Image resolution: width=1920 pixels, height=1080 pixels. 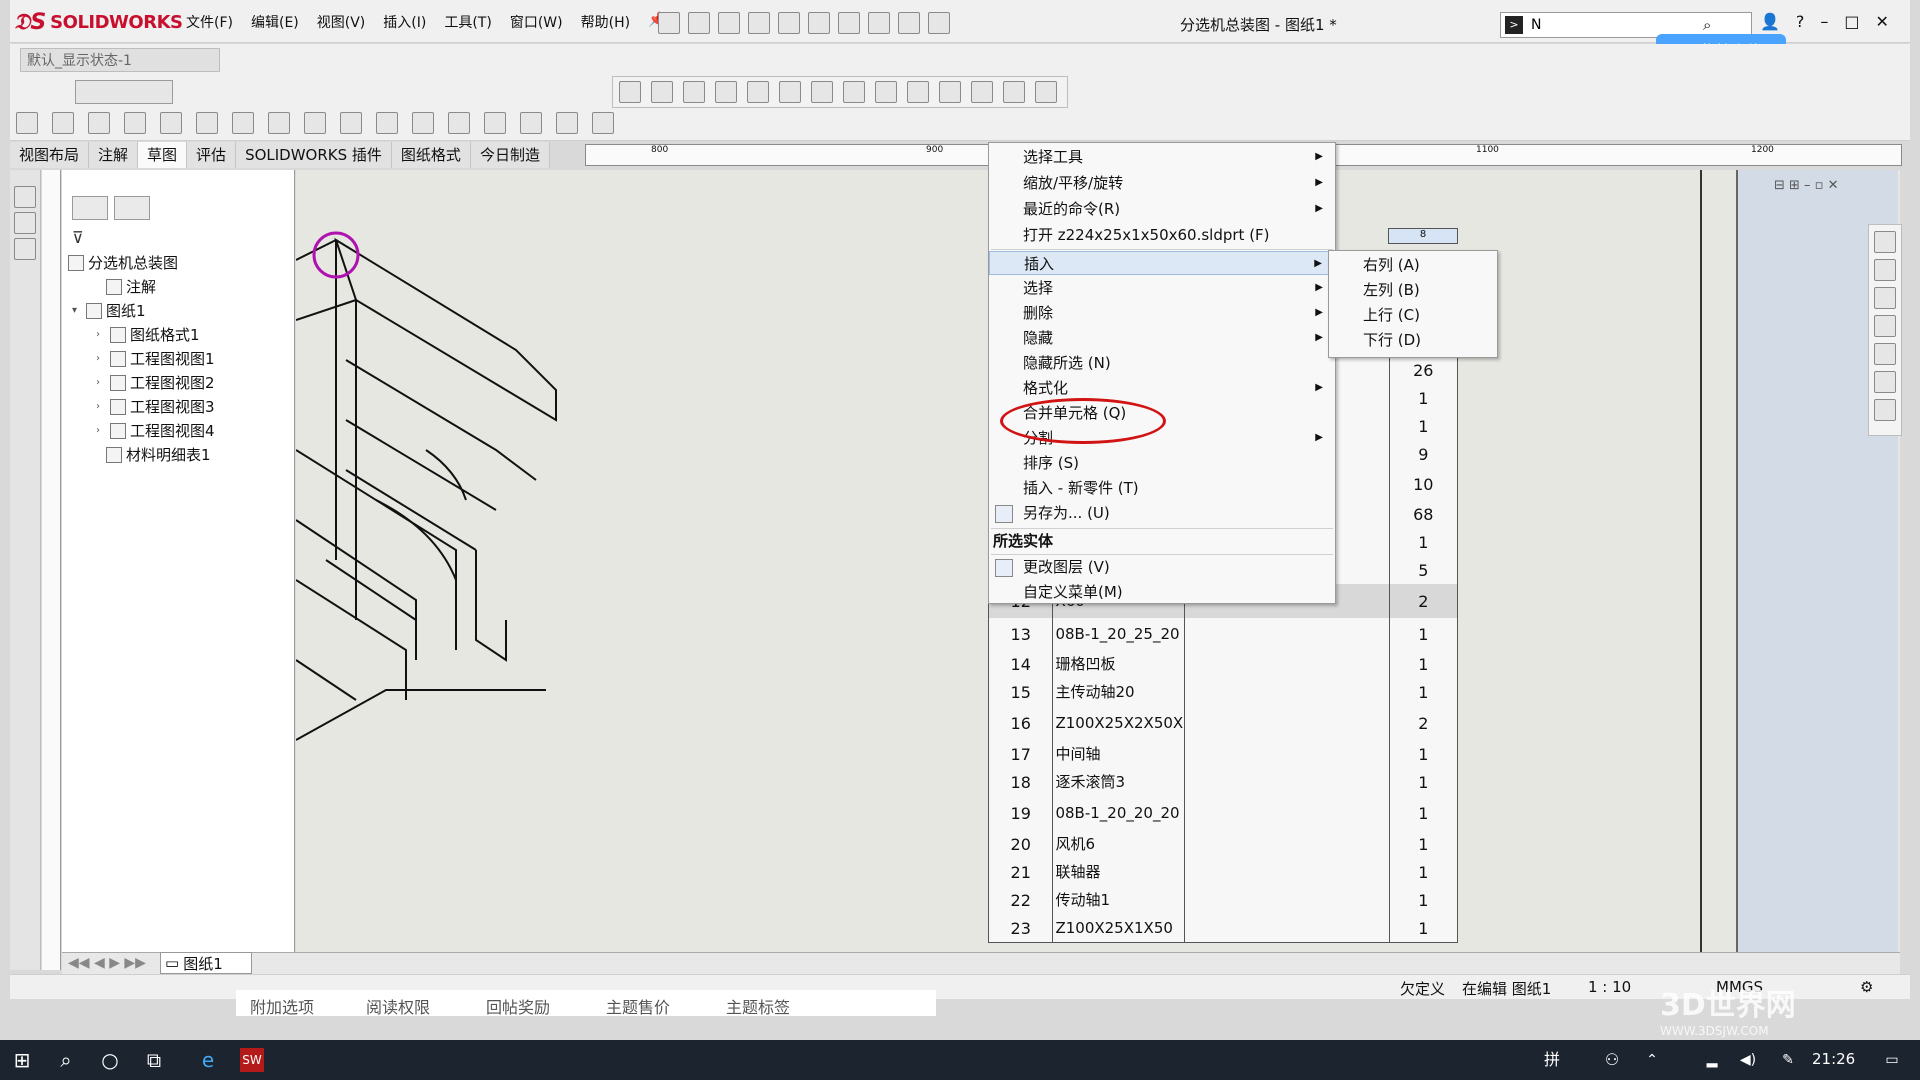 What do you see at coordinates (1162, 513) in the screenshot?
I see `menu-item-save-as: 另存为... (U)` at bounding box center [1162, 513].